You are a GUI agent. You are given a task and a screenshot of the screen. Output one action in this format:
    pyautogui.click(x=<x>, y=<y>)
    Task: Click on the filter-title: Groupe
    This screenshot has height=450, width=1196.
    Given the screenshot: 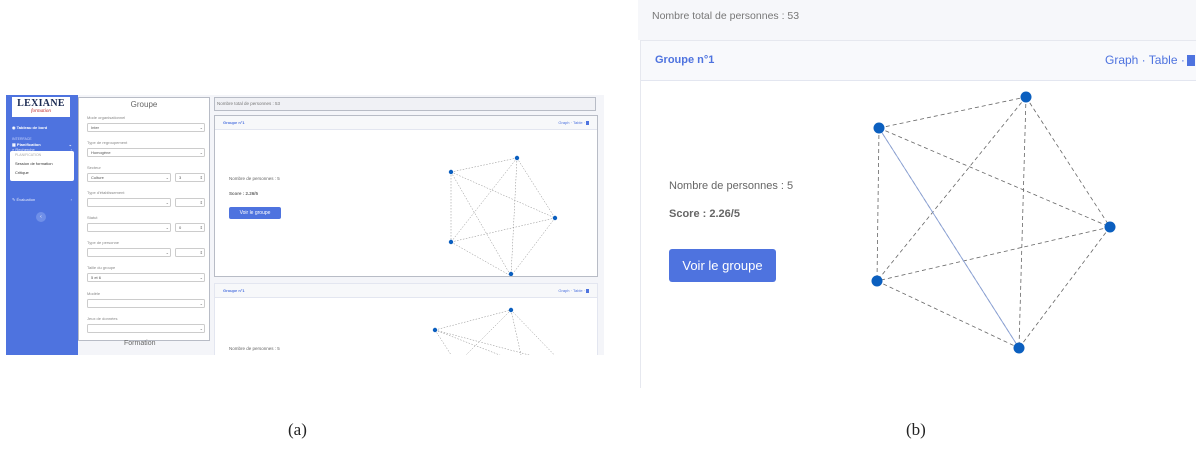 What is the action you would take?
    pyautogui.click(x=144, y=104)
    